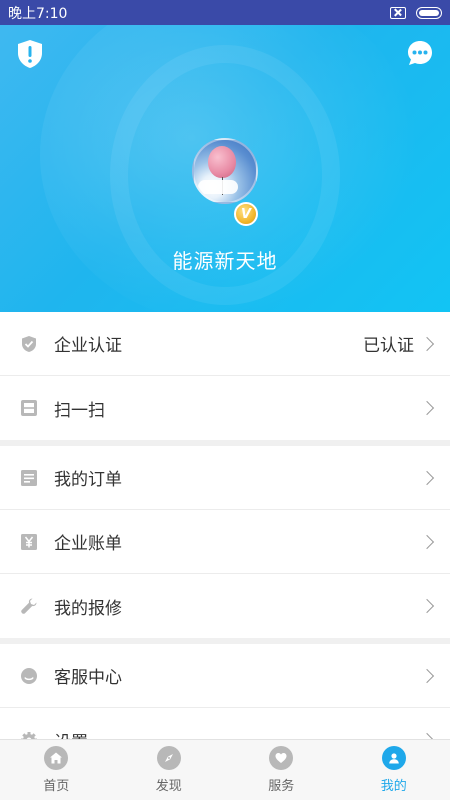 This screenshot has height=800, width=450. What do you see at coordinates (88, 678) in the screenshot?
I see `menu-item-label: 客服中心` at bounding box center [88, 678].